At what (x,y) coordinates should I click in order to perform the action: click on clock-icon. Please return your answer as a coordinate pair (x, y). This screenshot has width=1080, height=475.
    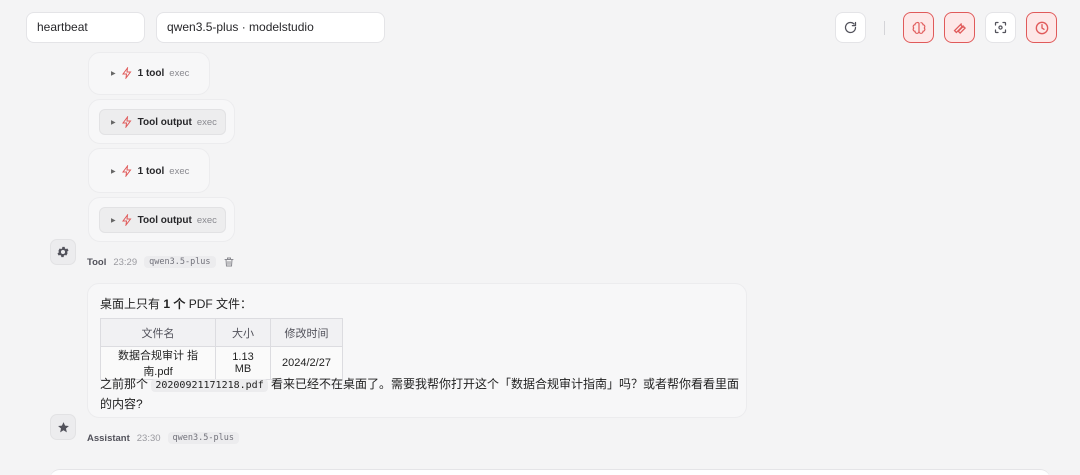
    Looking at the image, I should click on (1041, 27).